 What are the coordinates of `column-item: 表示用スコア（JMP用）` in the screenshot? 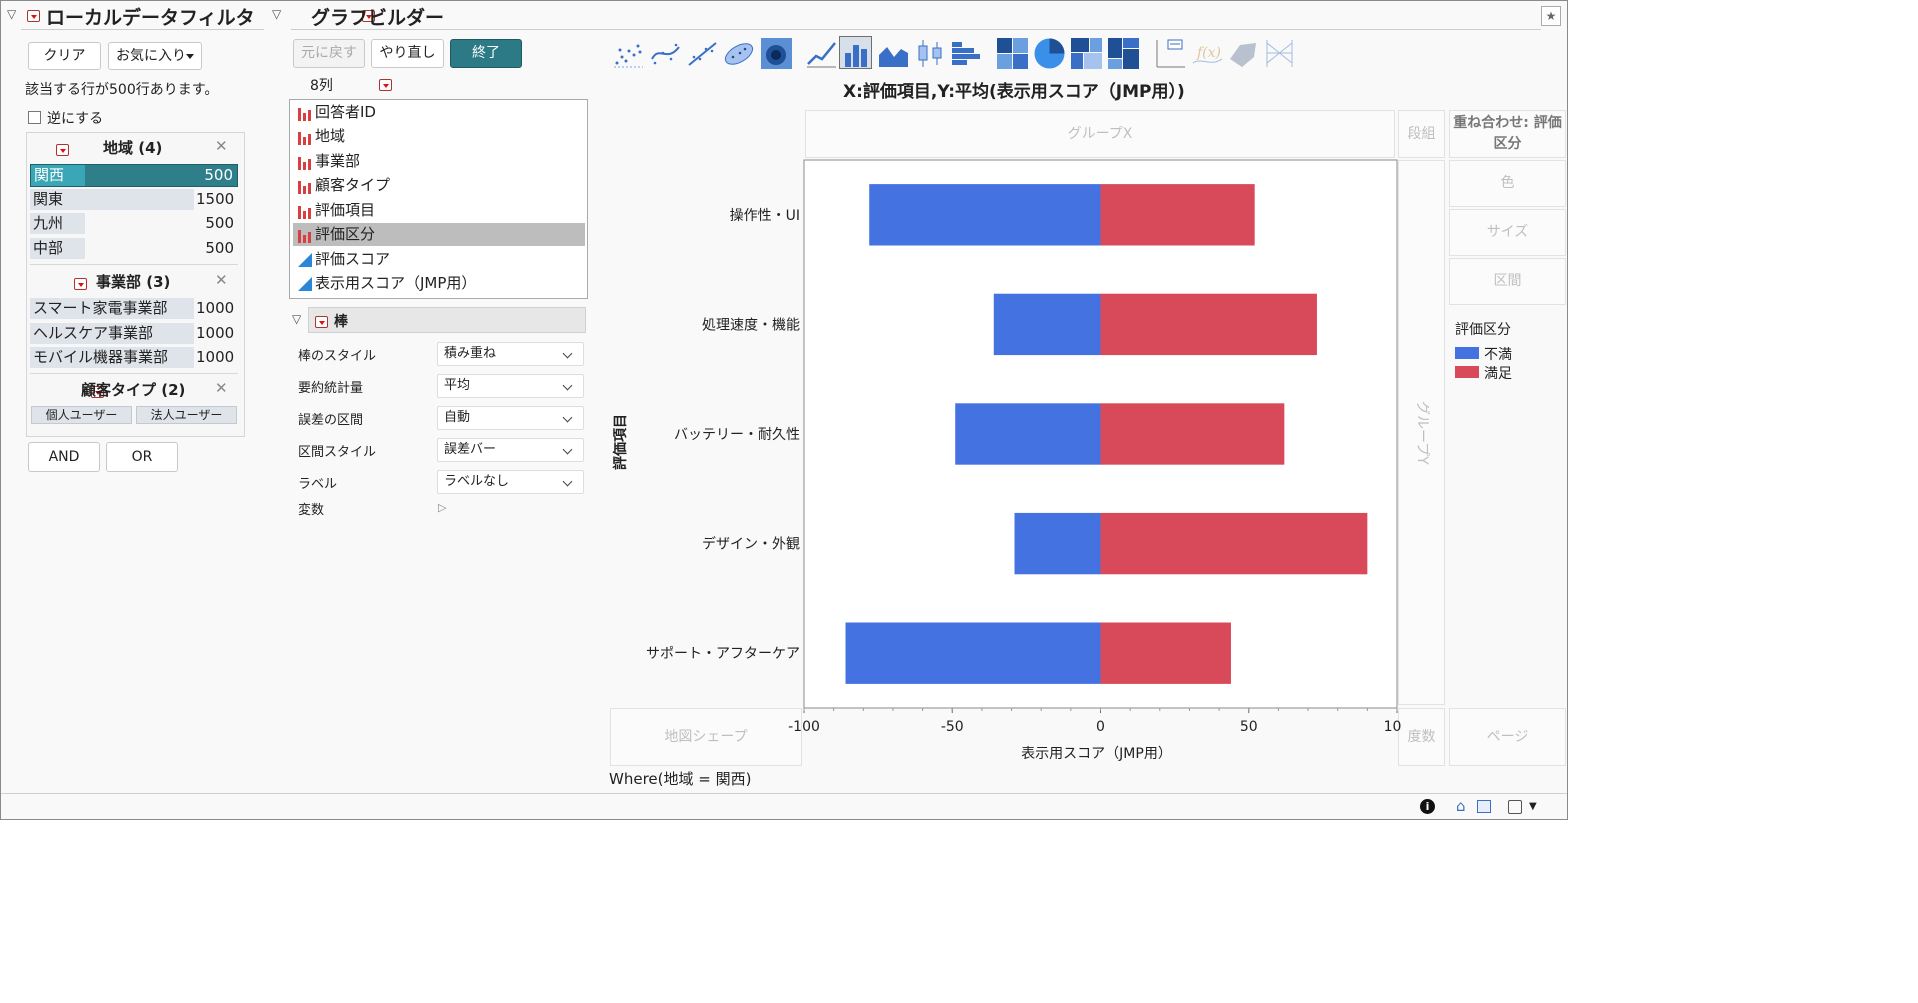 It's located at (439, 283).